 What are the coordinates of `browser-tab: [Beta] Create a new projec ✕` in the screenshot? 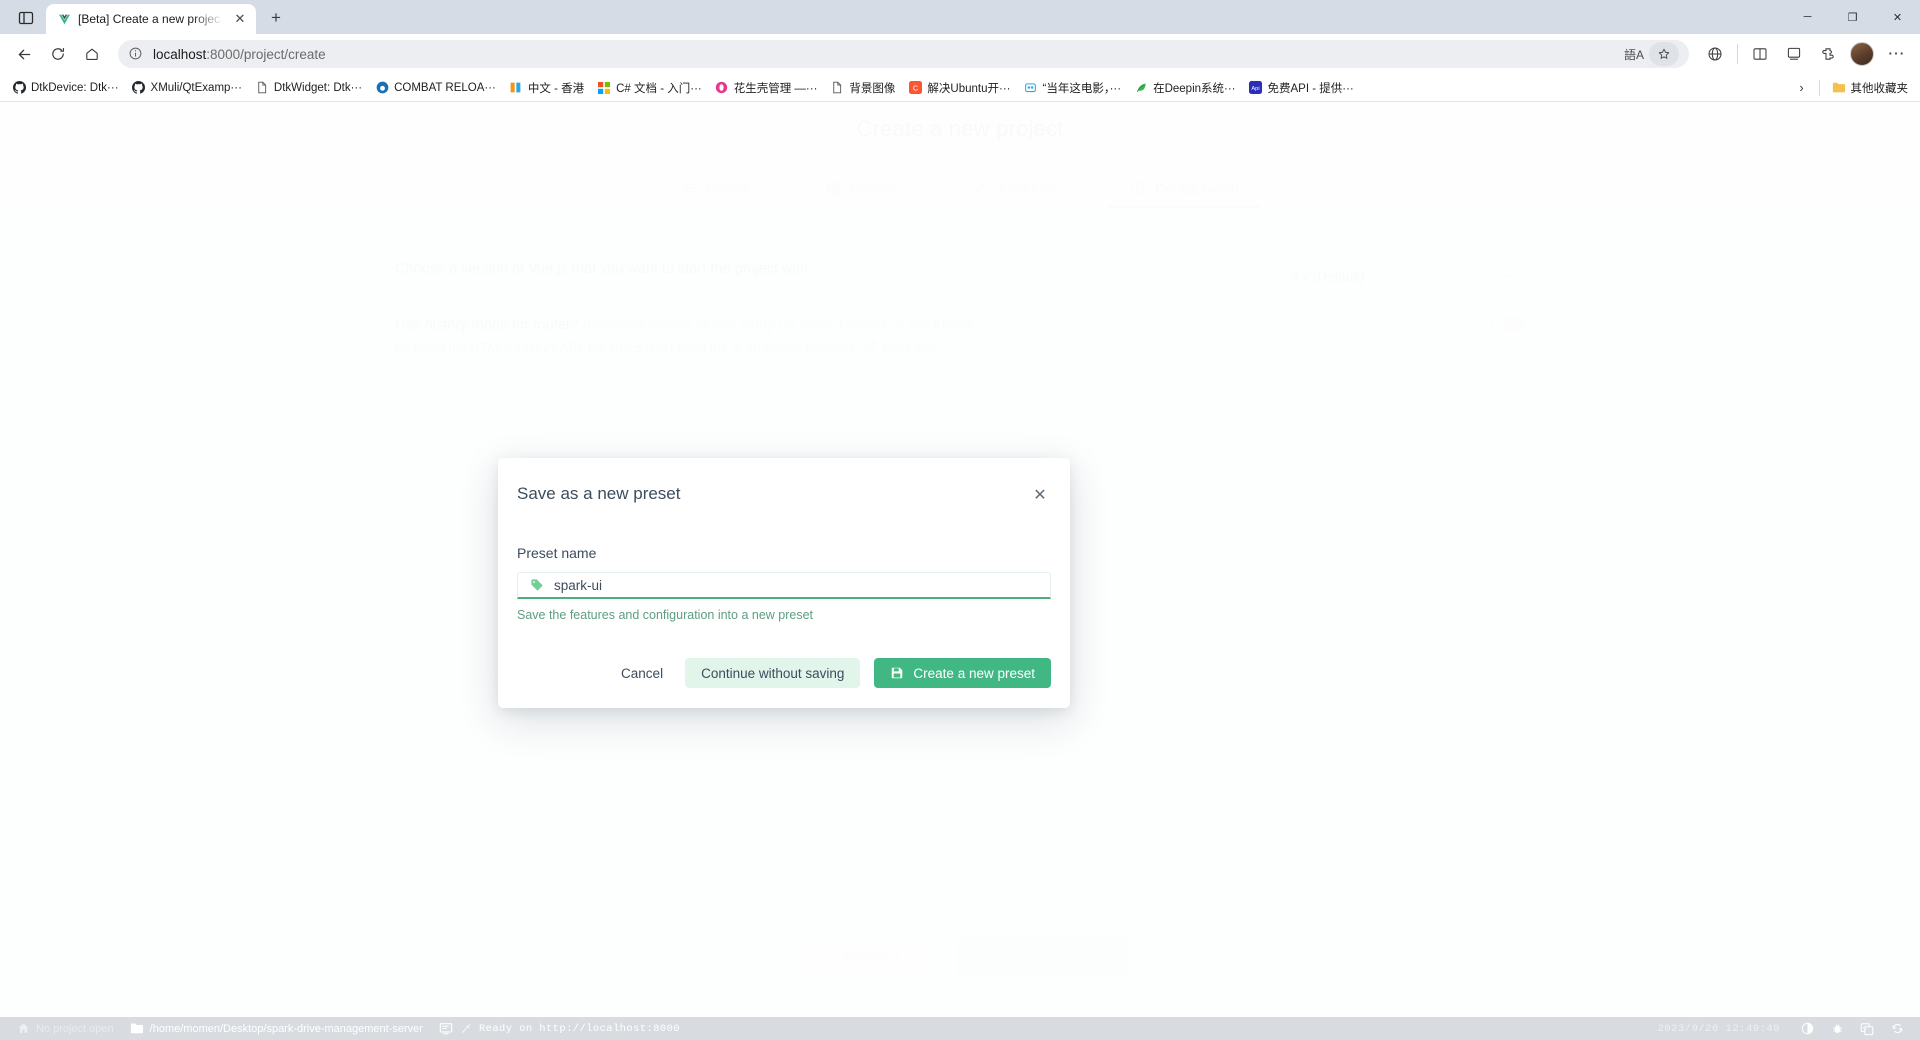 It's located at (151, 19).